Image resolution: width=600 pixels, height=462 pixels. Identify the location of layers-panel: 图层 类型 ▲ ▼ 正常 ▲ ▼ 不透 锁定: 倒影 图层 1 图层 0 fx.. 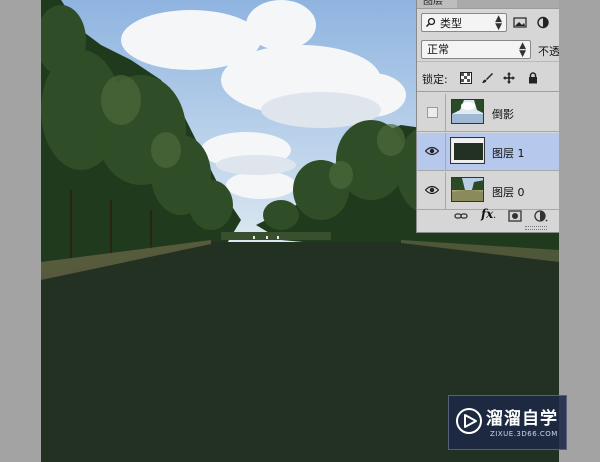
(487, 116).